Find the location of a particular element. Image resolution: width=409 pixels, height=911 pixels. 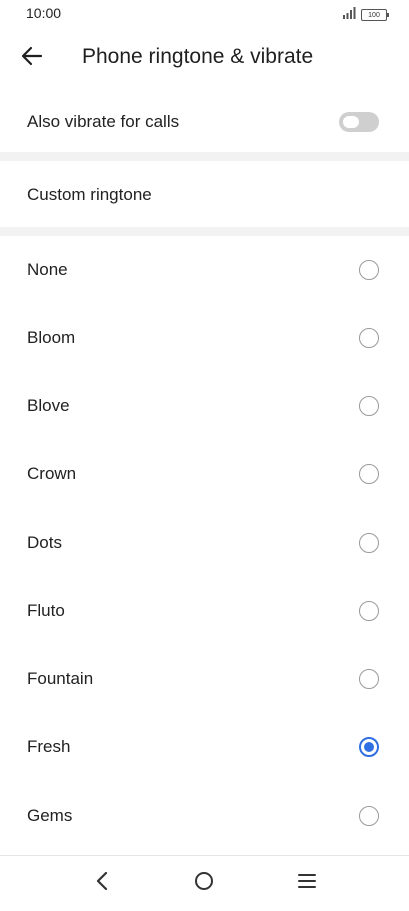

ringtone-item-bloom: Bloom is located at coordinates (204, 338).